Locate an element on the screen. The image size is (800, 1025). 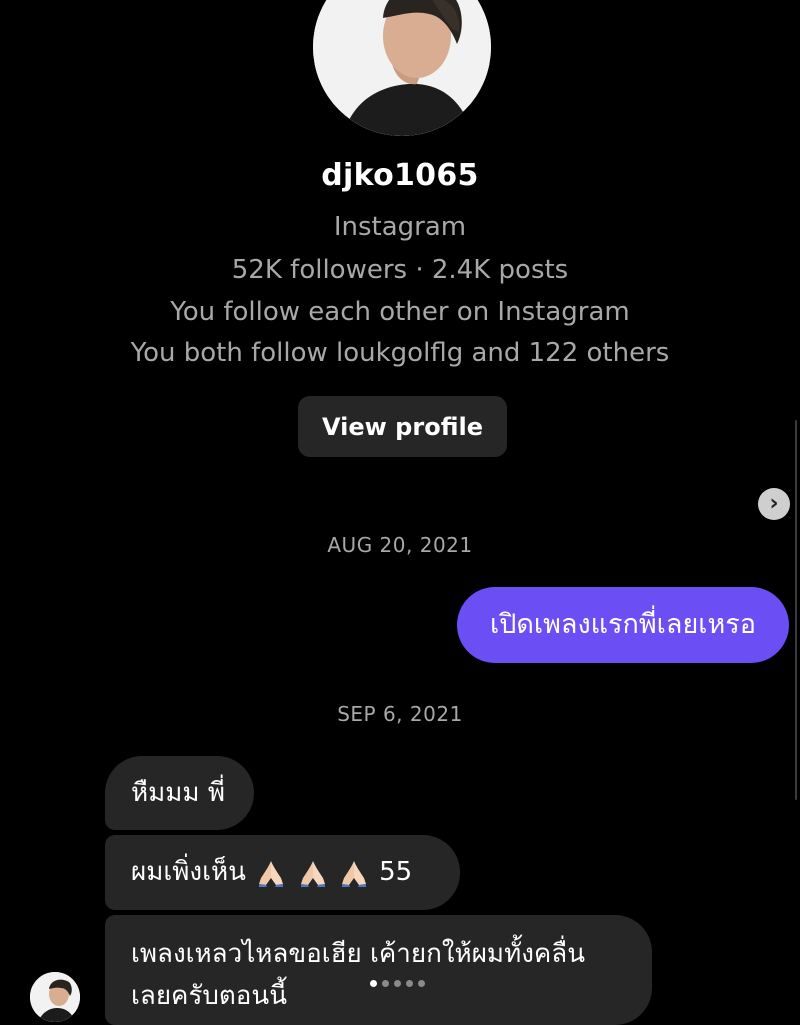
pager-dot-active is located at coordinates (373, 983).